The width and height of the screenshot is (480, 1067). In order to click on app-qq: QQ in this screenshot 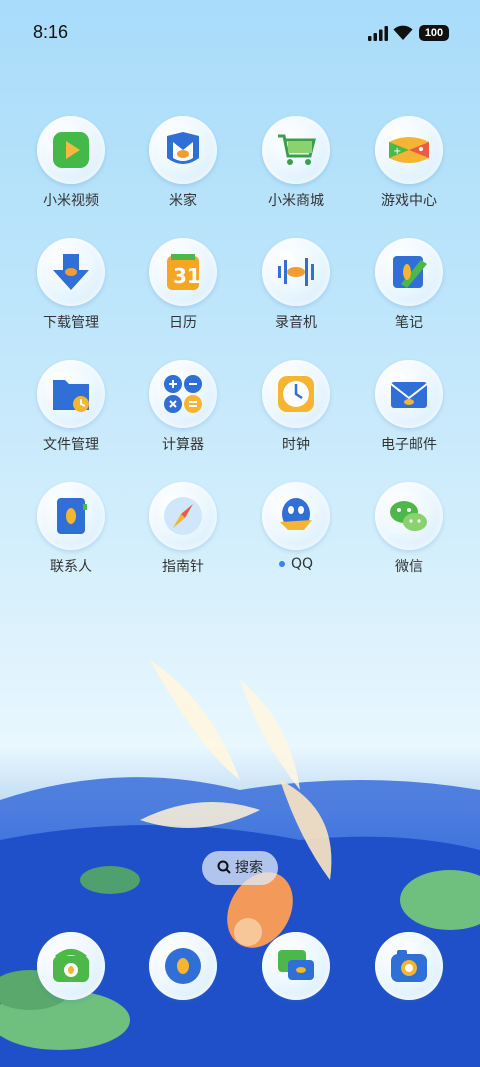, I will do `click(296, 527)`.